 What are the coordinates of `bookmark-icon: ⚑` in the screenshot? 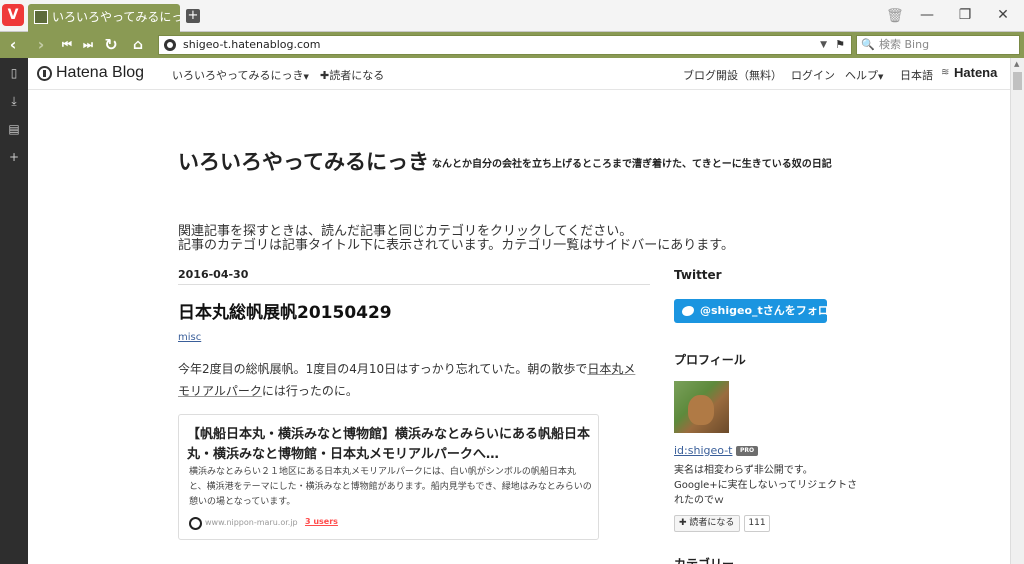 It's located at (840, 45).